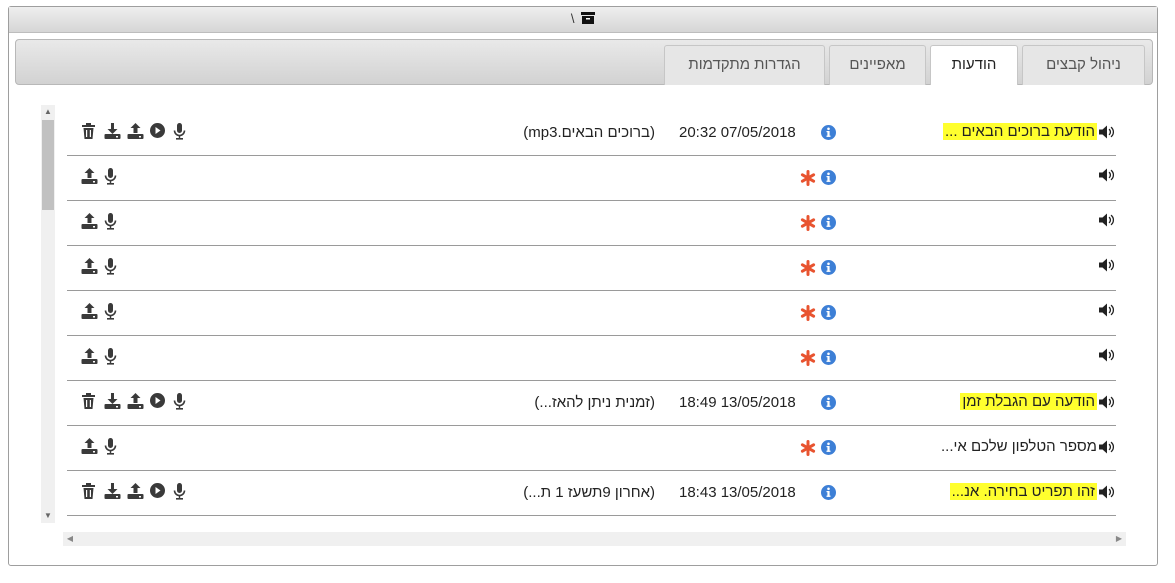  I want to click on scroll-thumb, so click(48, 165).